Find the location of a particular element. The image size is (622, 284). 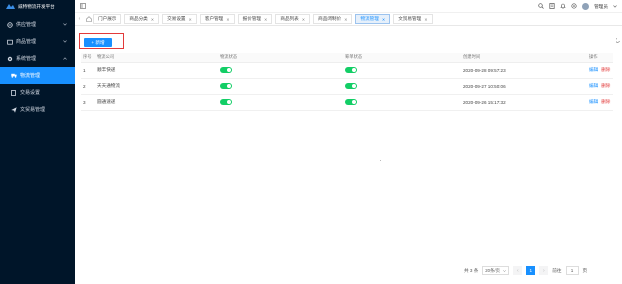

tab-product-category: 商品分类 ✕ is located at coordinates (142, 19).